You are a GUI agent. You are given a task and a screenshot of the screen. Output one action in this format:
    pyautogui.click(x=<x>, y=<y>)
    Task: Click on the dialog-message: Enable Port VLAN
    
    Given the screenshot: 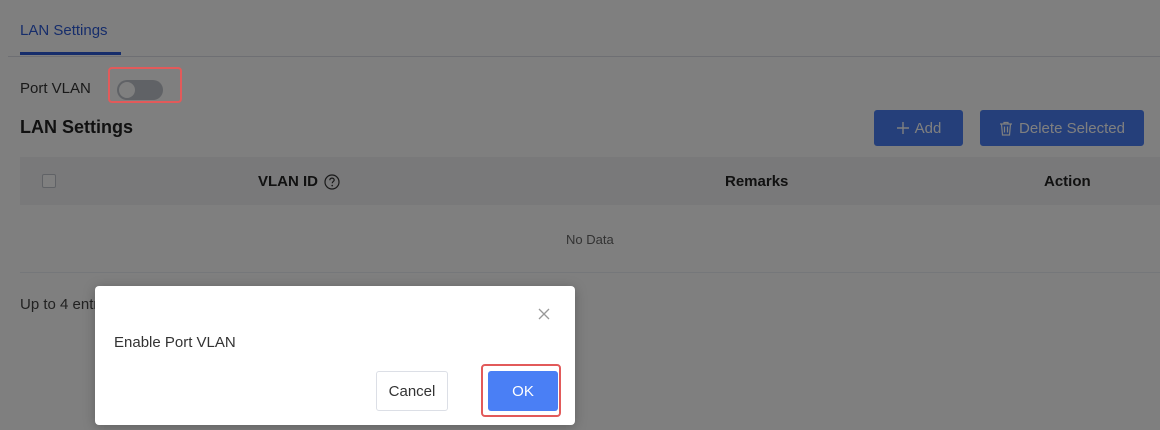 What is the action you would take?
    pyautogui.click(x=175, y=342)
    